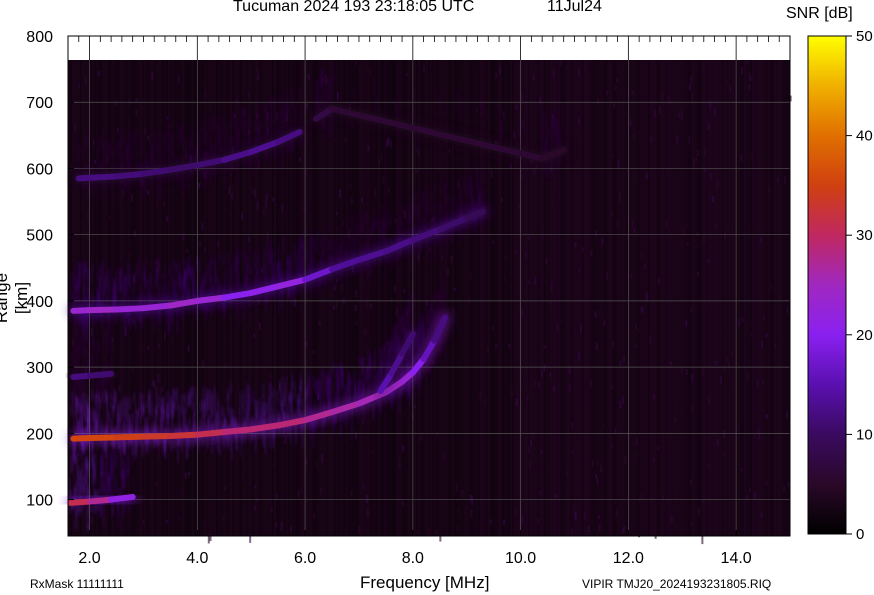 The height and width of the screenshot is (595, 874). I want to click on x-tick-label: 14.0, so click(736, 558).